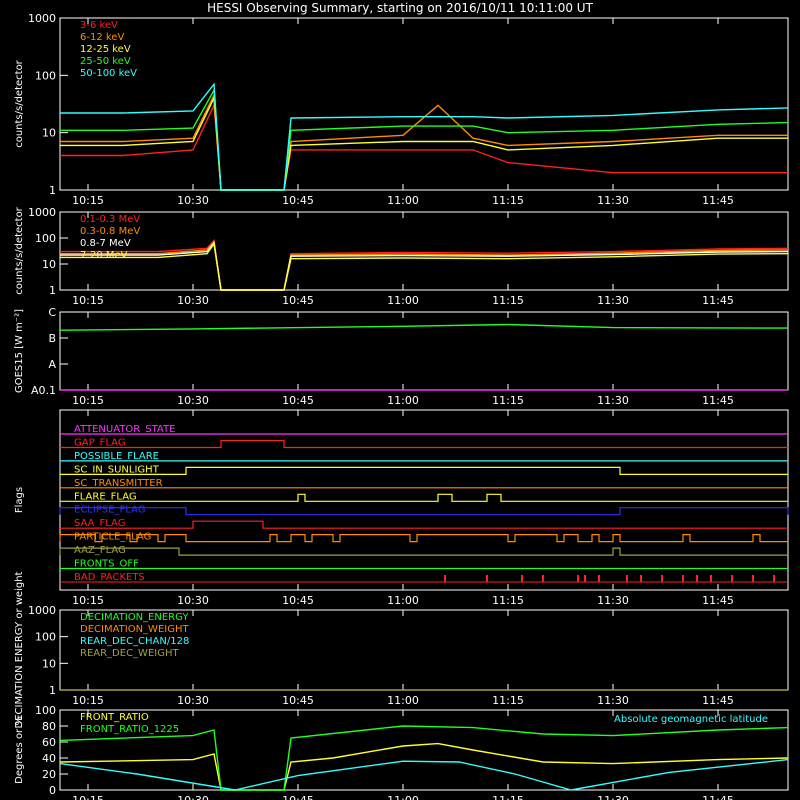 This screenshot has height=800, width=800. Describe the element at coordinates (134, 617) in the screenshot. I see `legend-entry-dec: DECIMATION_ENERGY` at that location.